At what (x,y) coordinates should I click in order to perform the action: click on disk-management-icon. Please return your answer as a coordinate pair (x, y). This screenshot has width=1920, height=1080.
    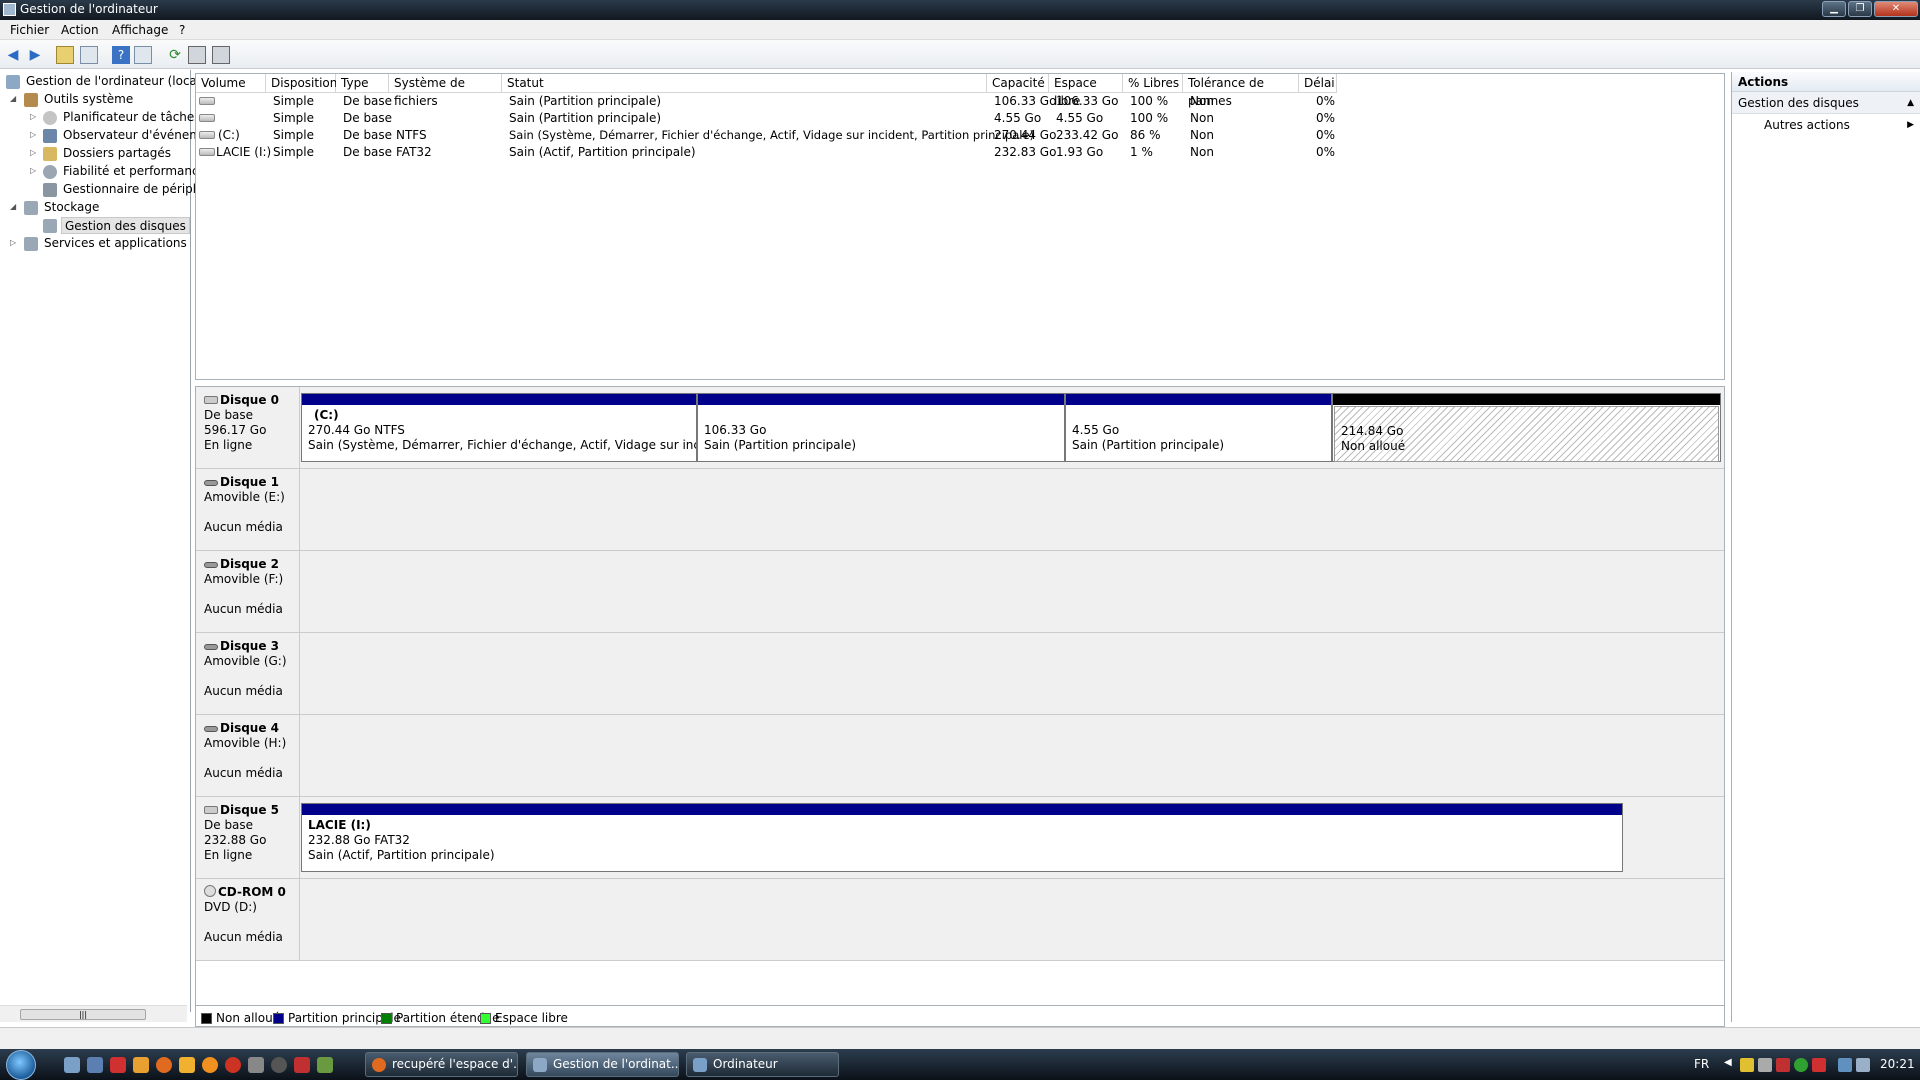
    Looking at the image, I should click on (50, 226).